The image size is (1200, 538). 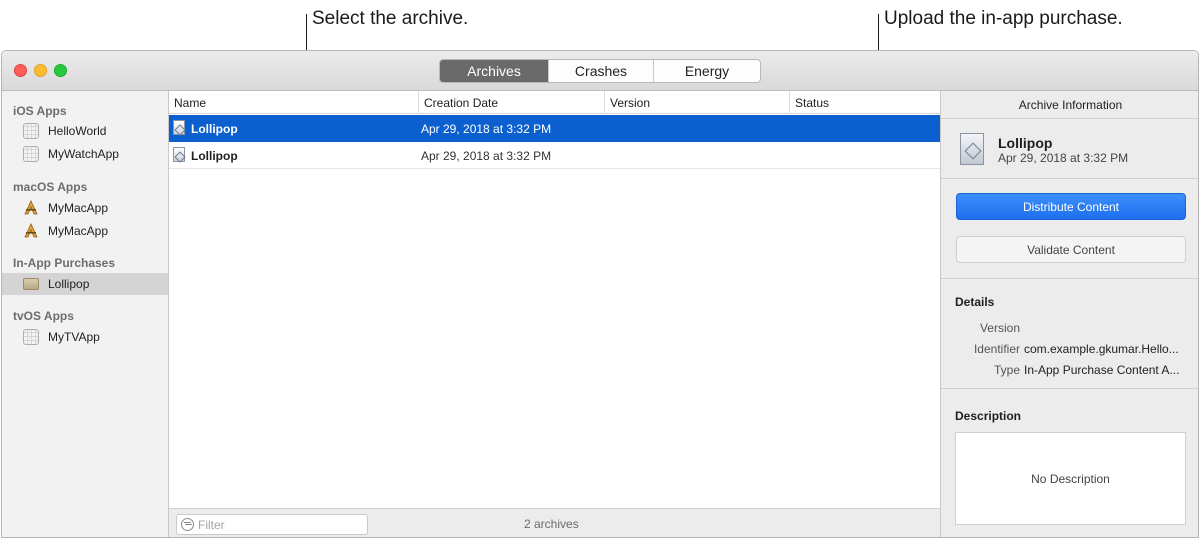 What do you see at coordinates (1025, 143) in the screenshot?
I see `archive-name: Lollipop` at bounding box center [1025, 143].